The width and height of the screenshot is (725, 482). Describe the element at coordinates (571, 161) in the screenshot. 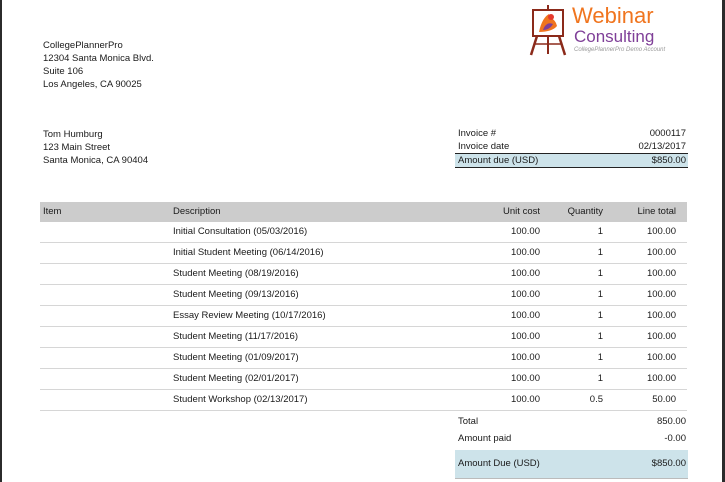

I see `invoice-amount-due-row: Amount due (USD) $850.00` at that location.